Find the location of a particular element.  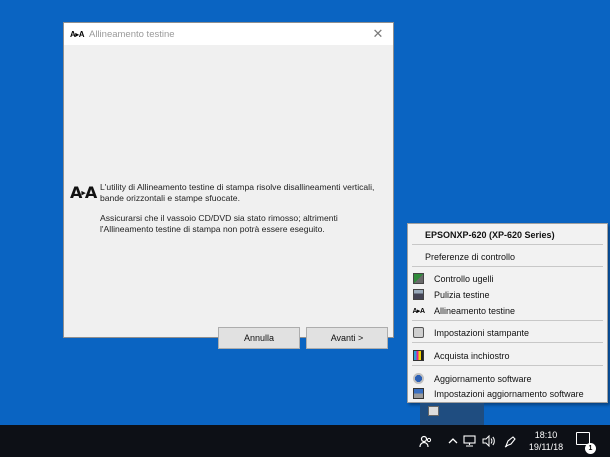

printer-settings-icon is located at coordinates (418, 332).